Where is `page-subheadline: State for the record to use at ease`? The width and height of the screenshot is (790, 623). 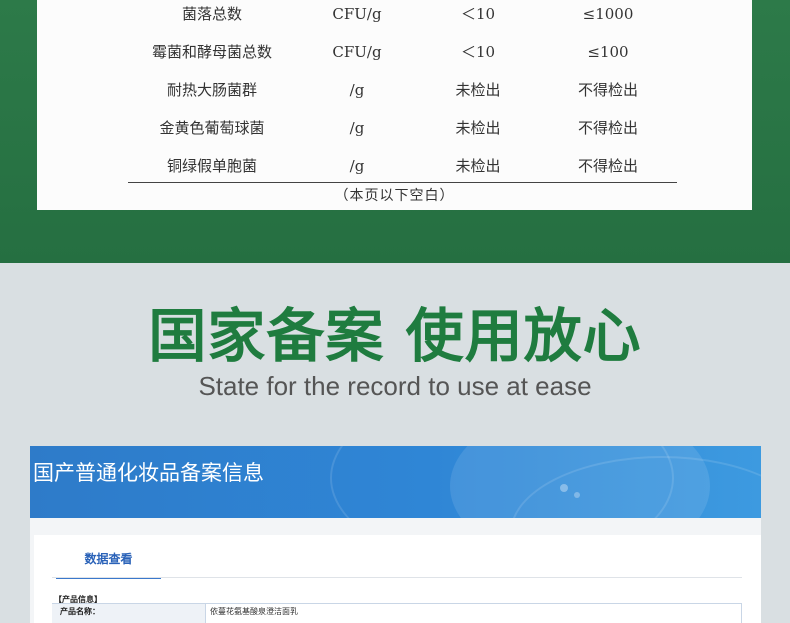 page-subheadline: State for the record to use at ease is located at coordinates (395, 386).